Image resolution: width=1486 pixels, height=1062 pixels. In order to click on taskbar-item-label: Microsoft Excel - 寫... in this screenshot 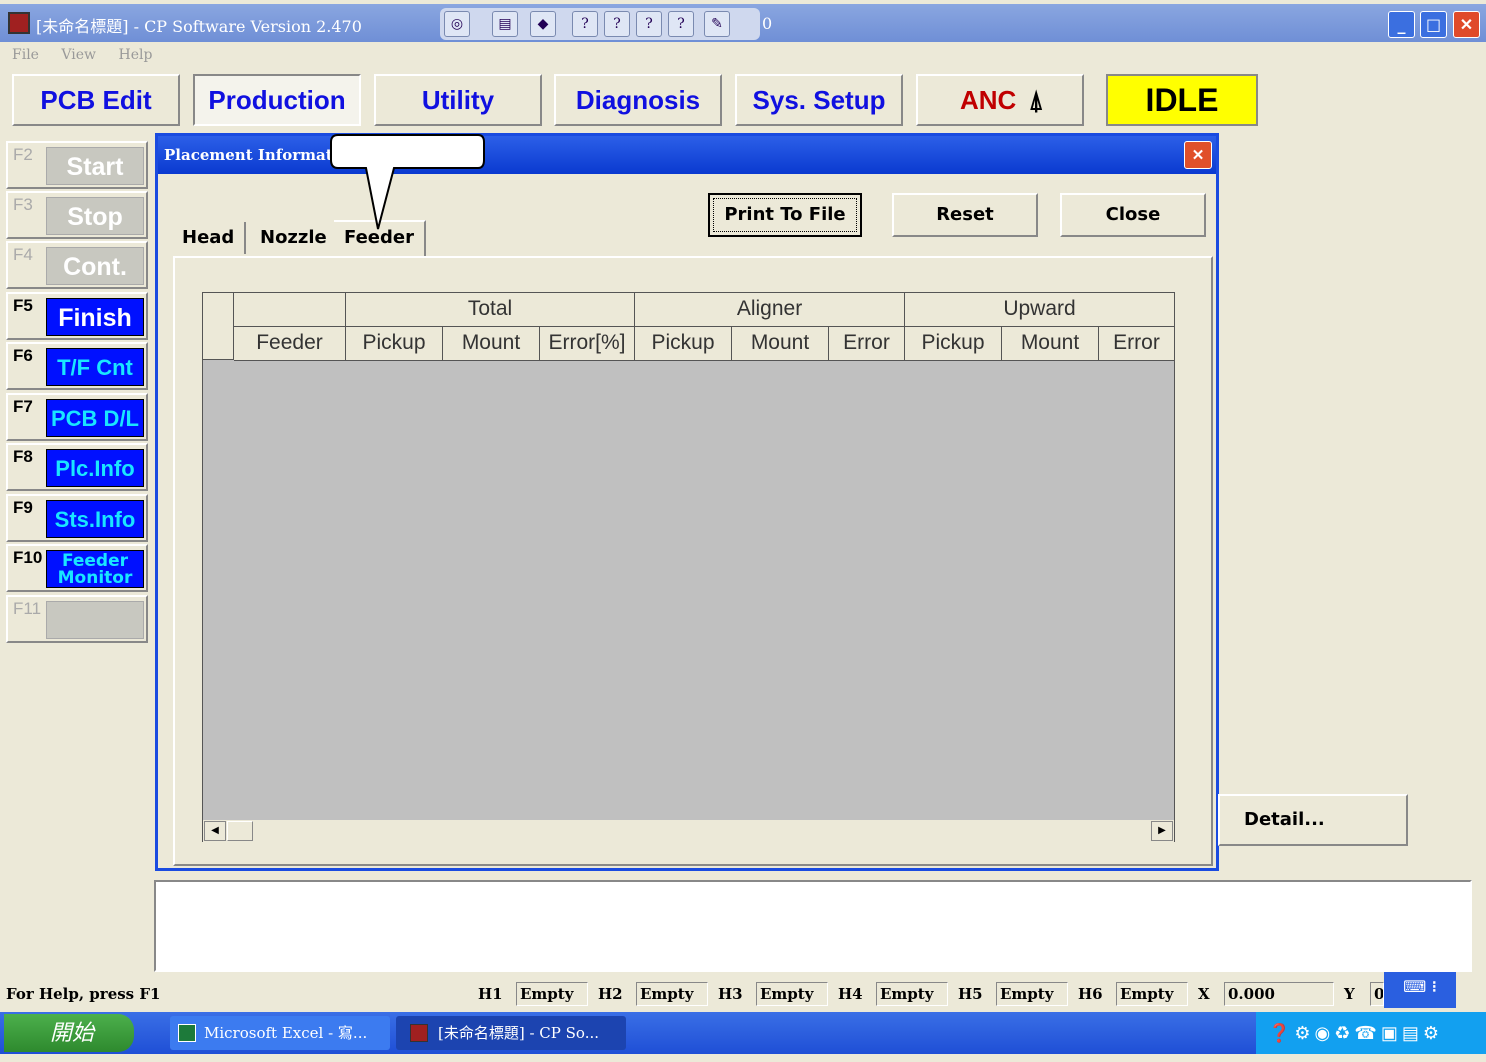, I will do `click(286, 1033)`.